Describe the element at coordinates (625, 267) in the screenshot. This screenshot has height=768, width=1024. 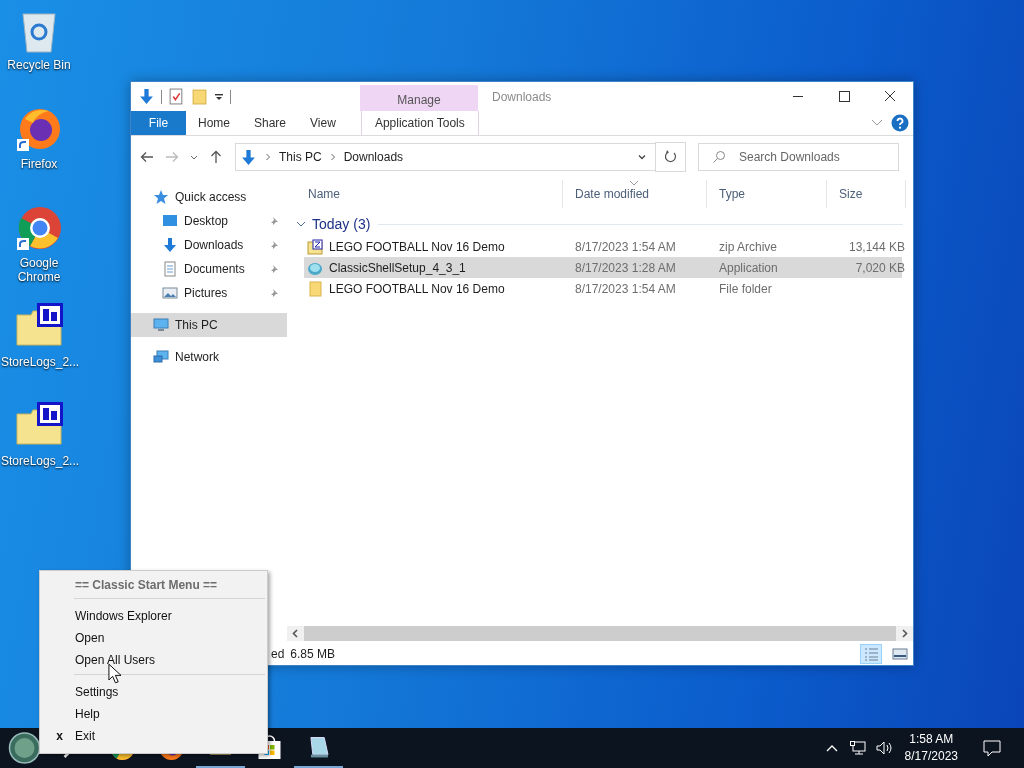
I see `date-cell-text: 8/17/2023 1:28 AM` at that location.